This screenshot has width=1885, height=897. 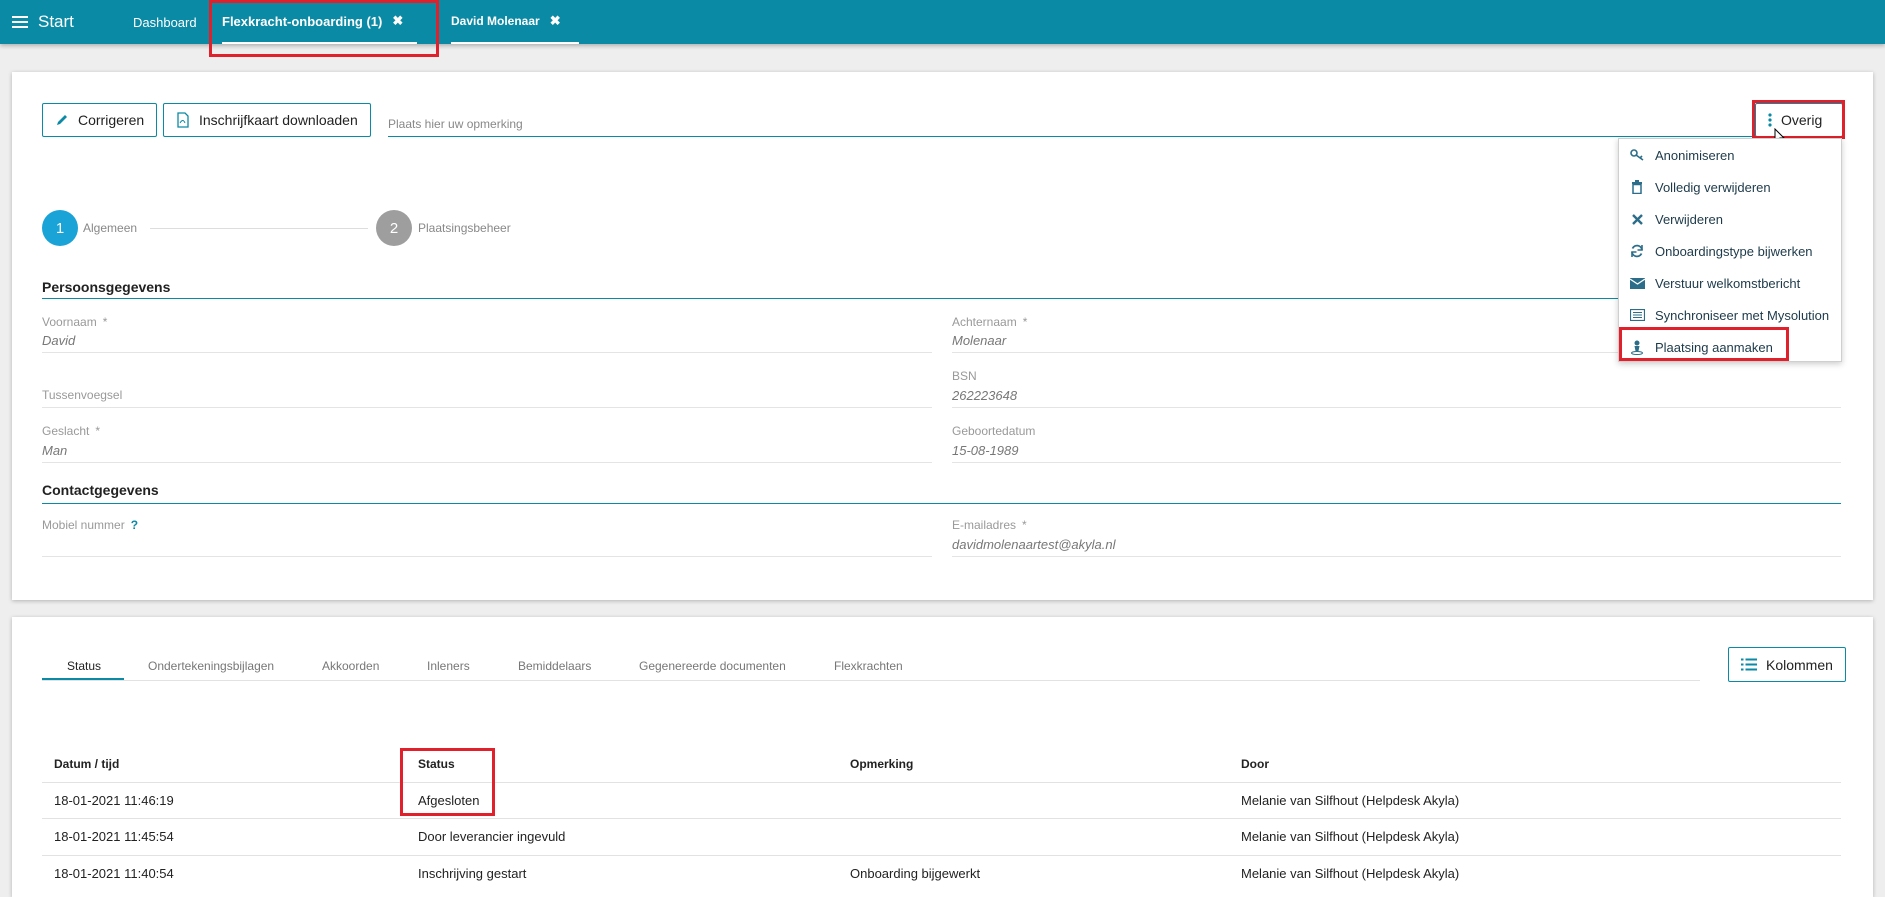 I want to click on download-registration-card-button: Inschrijfkaart downloaden, so click(x=267, y=120).